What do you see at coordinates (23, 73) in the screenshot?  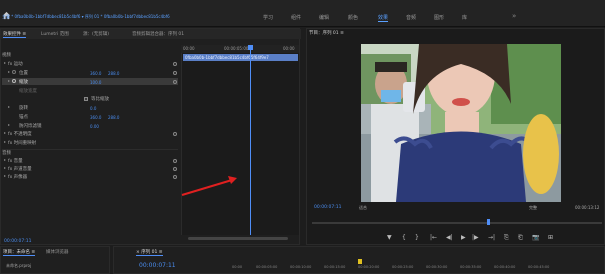 I see `position-label: 位置` at bounding box center [23, 73].